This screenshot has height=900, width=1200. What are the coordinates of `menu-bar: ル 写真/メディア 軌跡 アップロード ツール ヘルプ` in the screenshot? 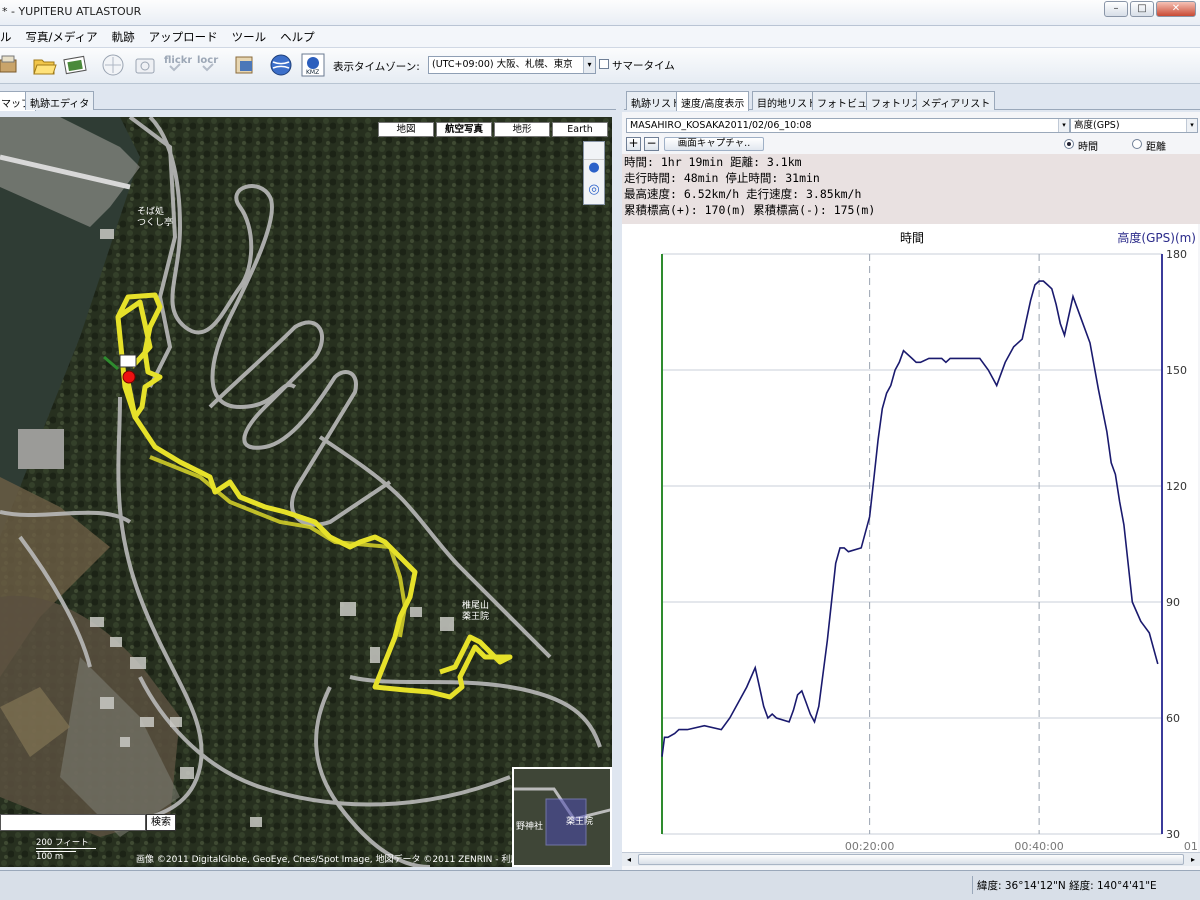 It's located at (600, 37).